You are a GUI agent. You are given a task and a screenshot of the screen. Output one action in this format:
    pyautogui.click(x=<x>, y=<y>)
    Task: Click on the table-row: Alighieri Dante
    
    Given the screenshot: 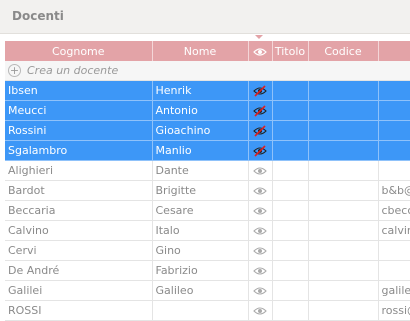 What is the action you would take?
    pyautogui.click(x=207, y=170)
    